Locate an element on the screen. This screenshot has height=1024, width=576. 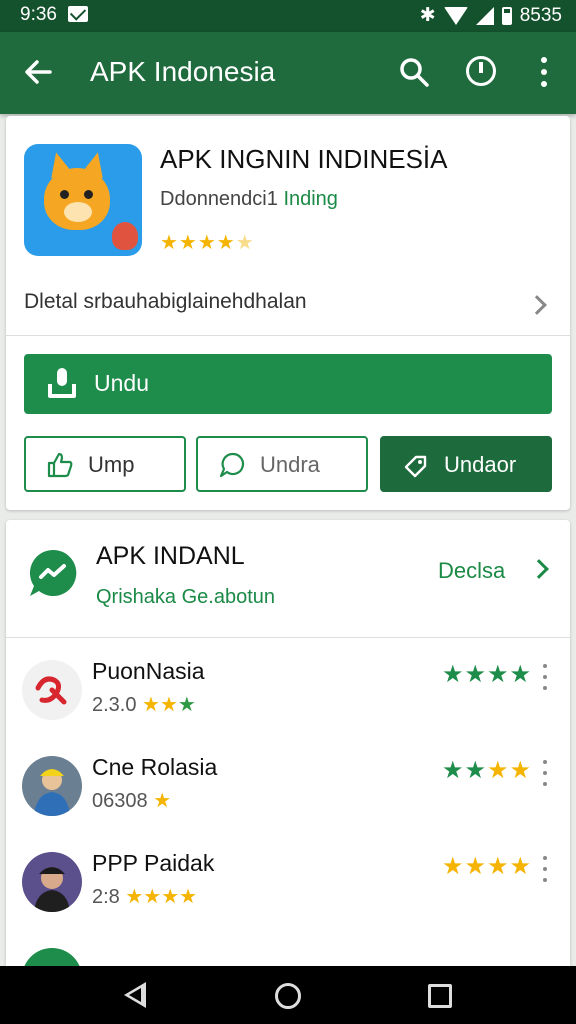
section-more-link: Declsa is located at coordinates (471, 571).